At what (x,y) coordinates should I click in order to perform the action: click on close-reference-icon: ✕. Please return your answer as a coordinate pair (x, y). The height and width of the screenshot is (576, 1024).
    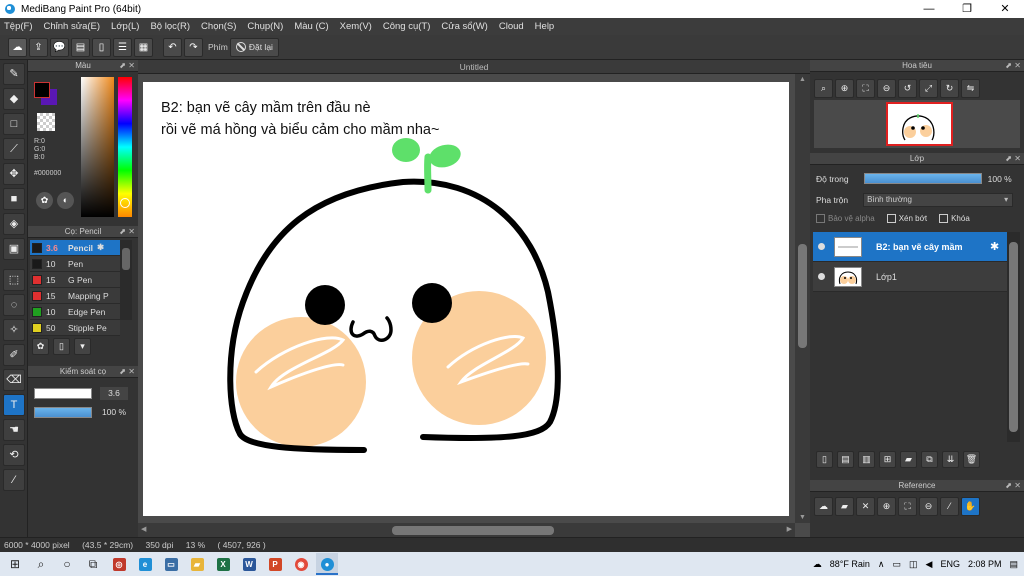
    Looking at the image, I should click on (865, 506).